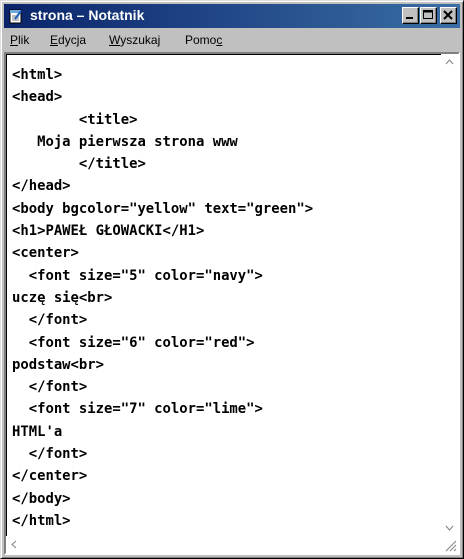 The height and width of the screenshot is (559, 464). I want to click on minimize-button, so click(410, 15).